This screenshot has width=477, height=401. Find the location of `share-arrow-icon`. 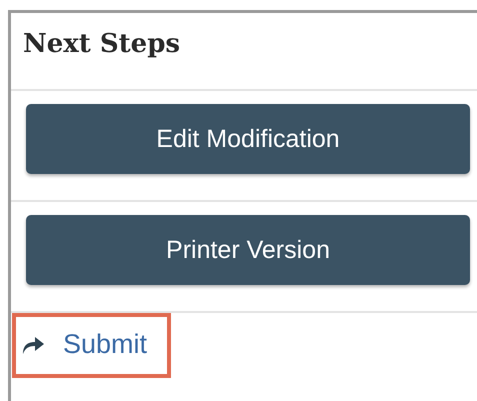

share-arrow-icon is located at coordinates (33, 344).